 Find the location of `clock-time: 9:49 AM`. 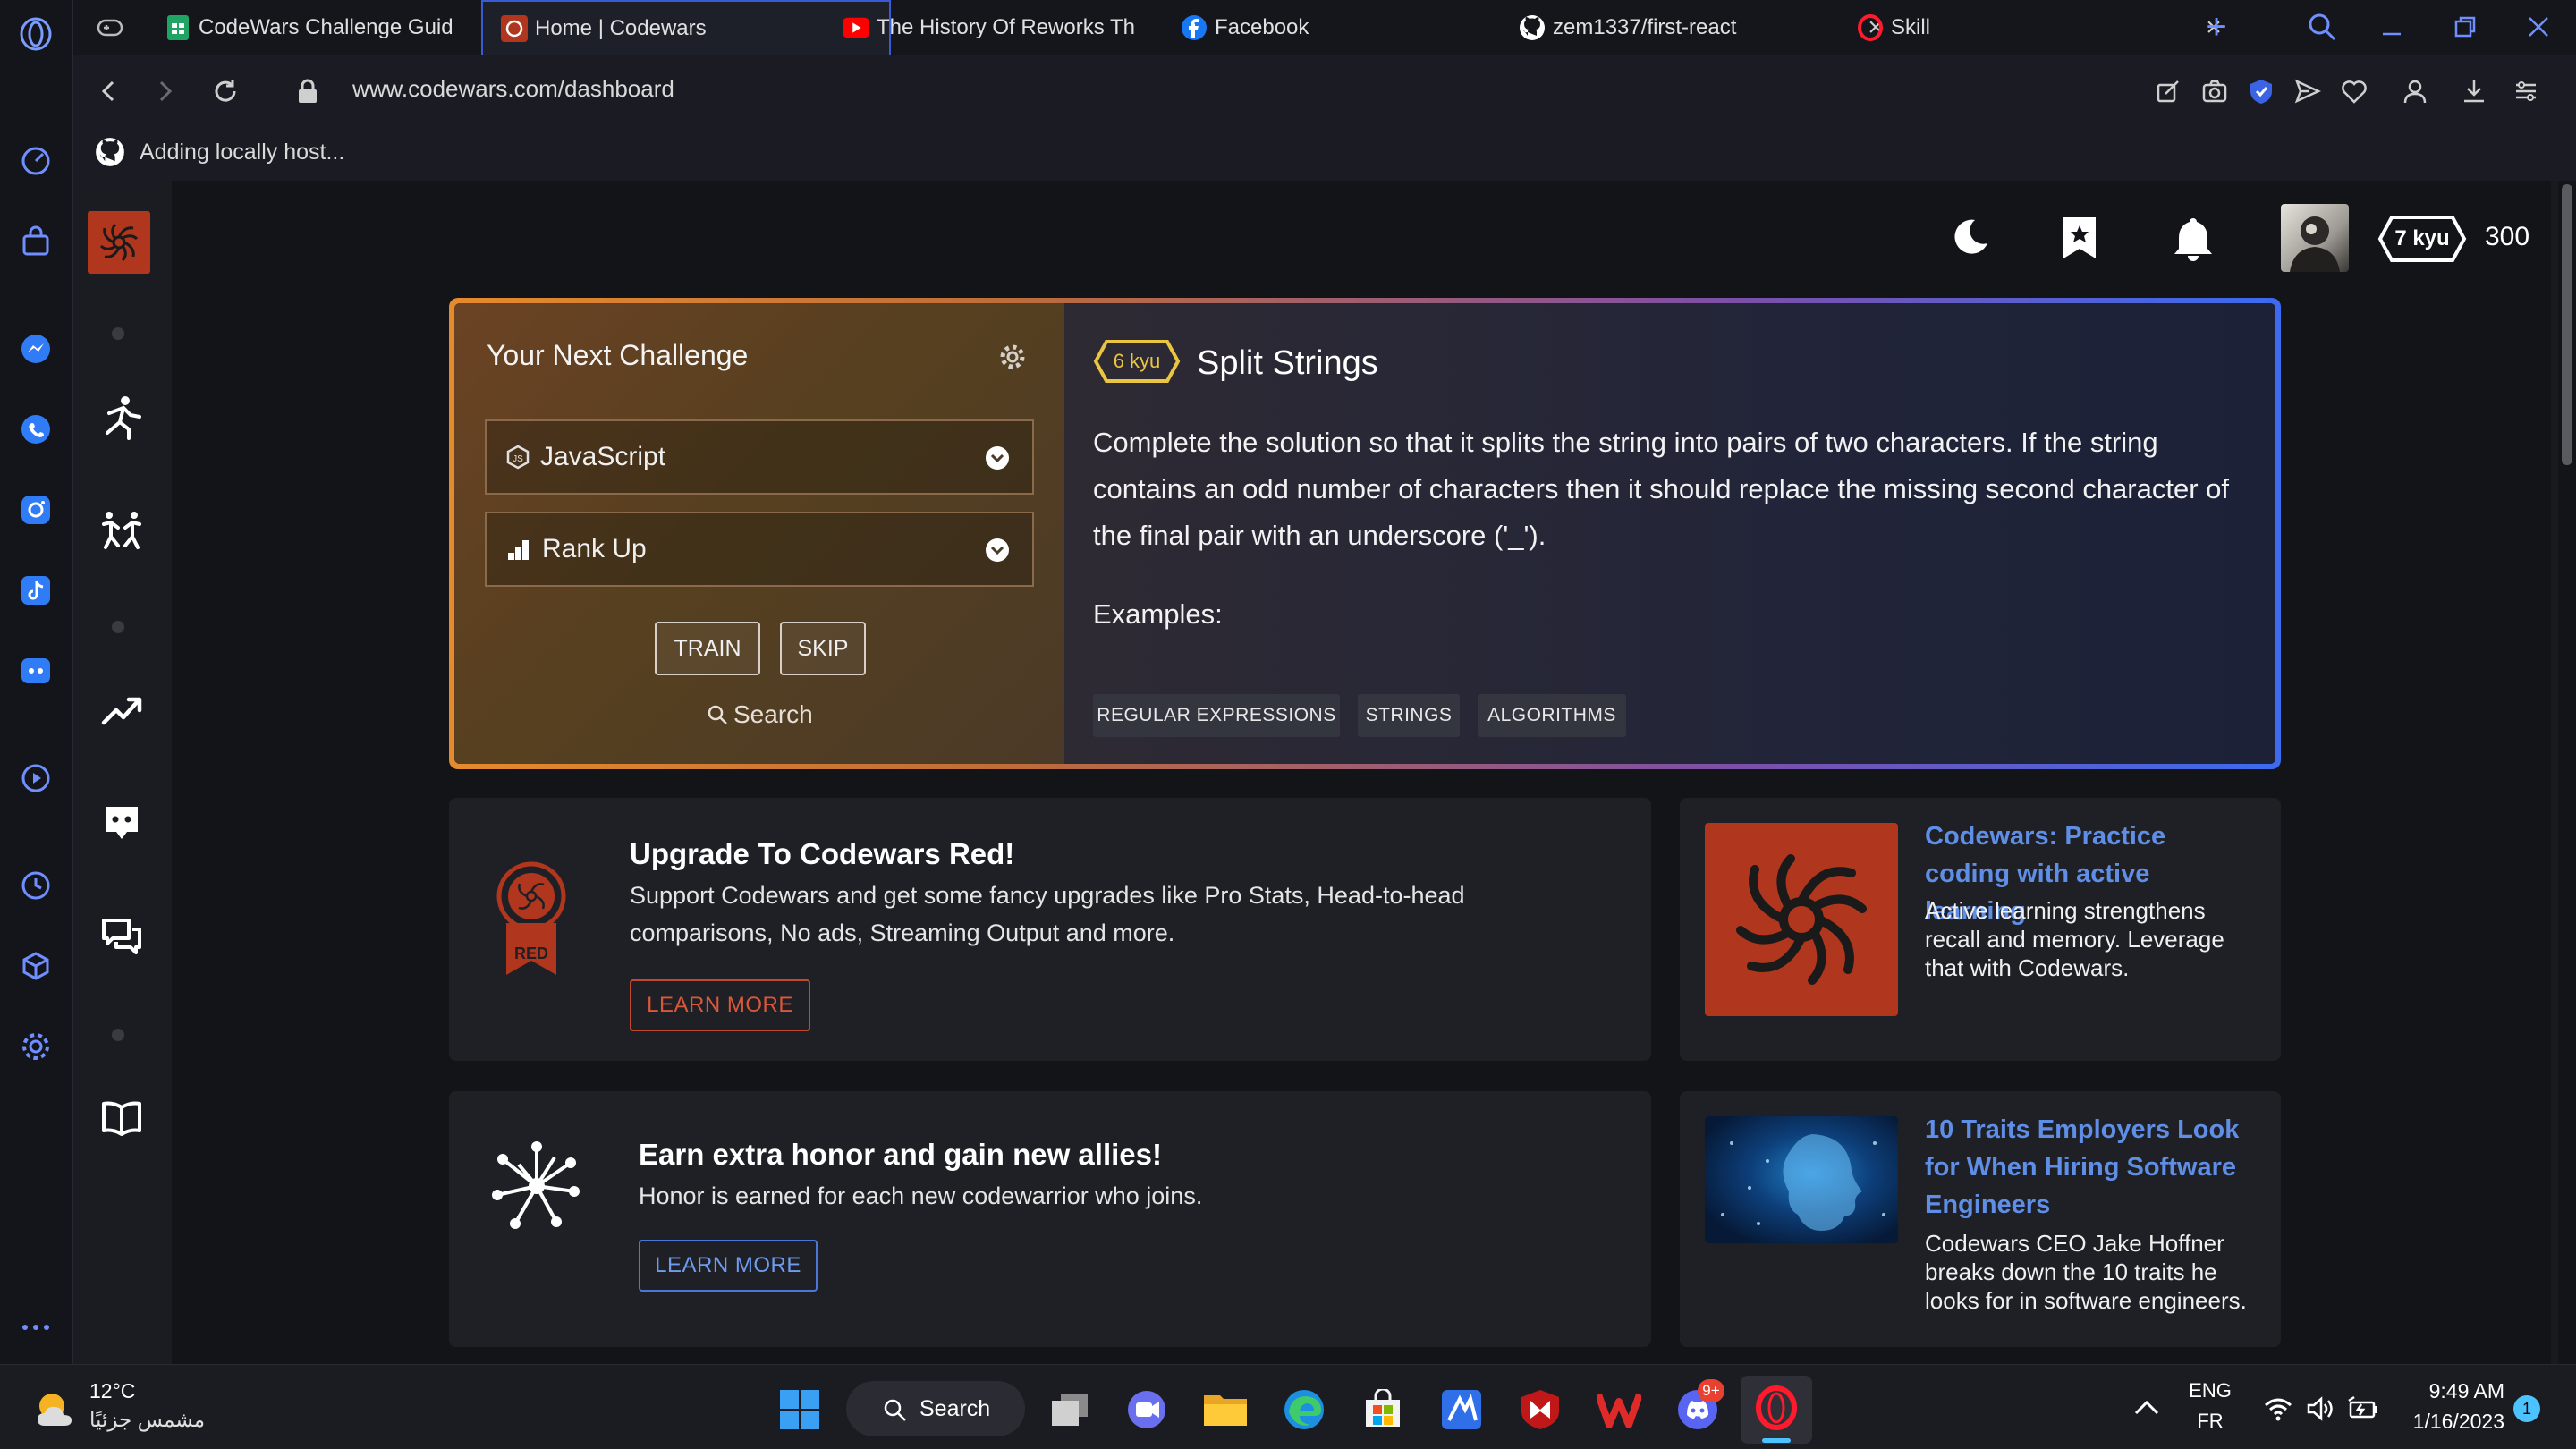

clock-time: 9:49 AM is located at coordinates (2450, 1391).